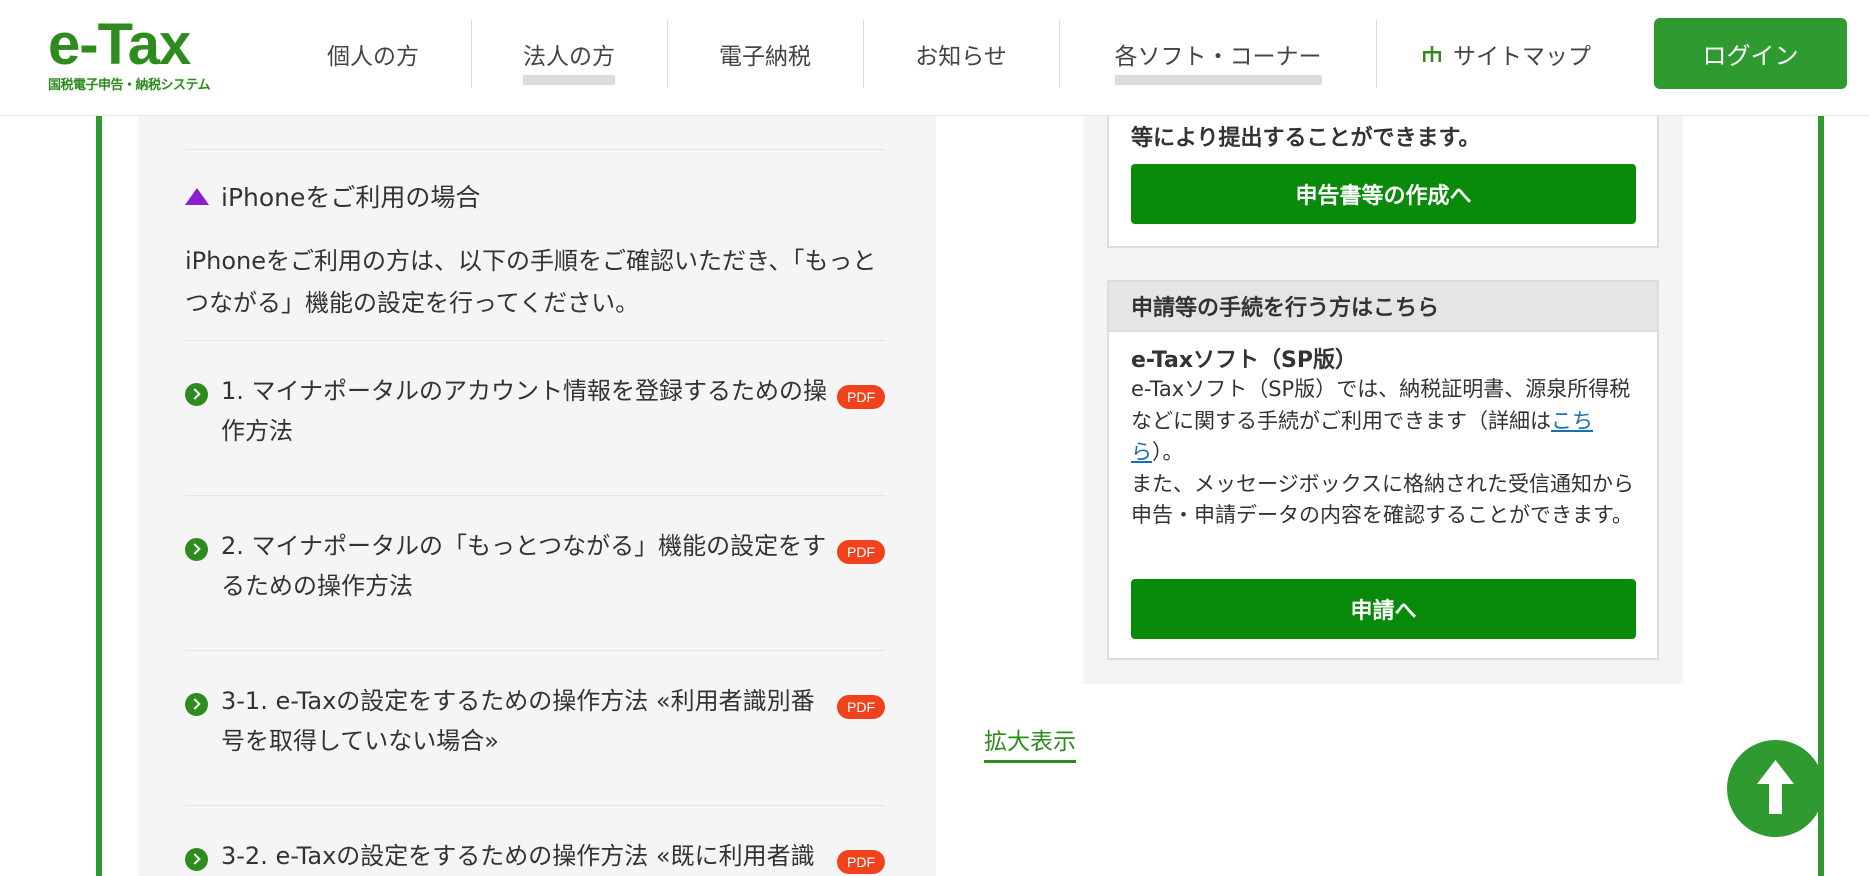  I want to click on arrow-up-icon, so click(1775, 787).